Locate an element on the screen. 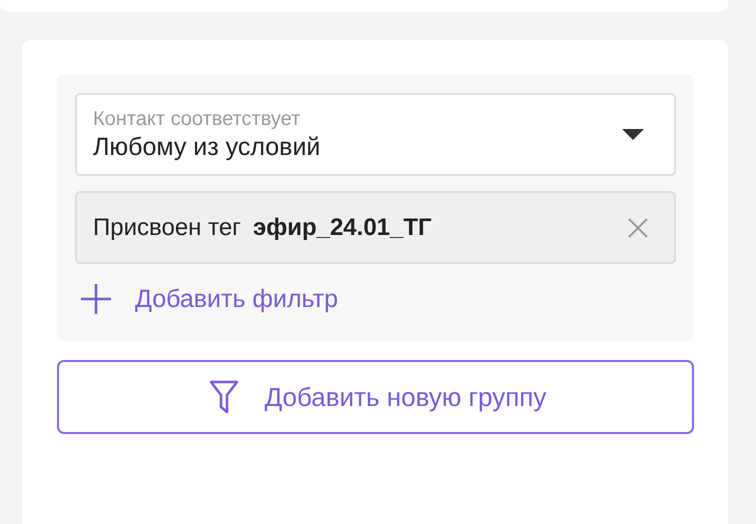 This screenshot has height=524, width=756. plus-icon is located at coordinates (96, 299).